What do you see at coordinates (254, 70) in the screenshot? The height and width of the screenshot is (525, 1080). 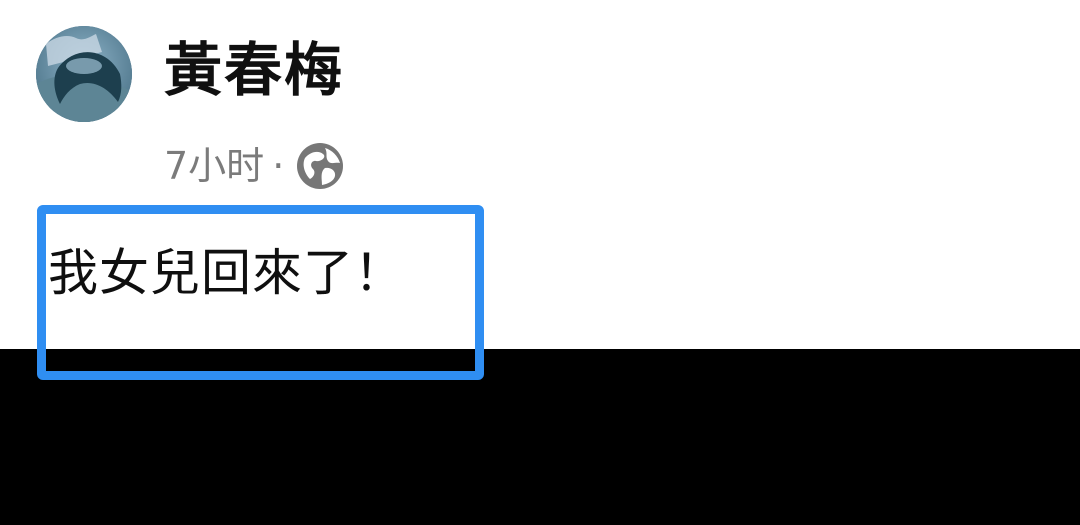 I see `author-name: 黃春梅` at bounding box center [254, 70].